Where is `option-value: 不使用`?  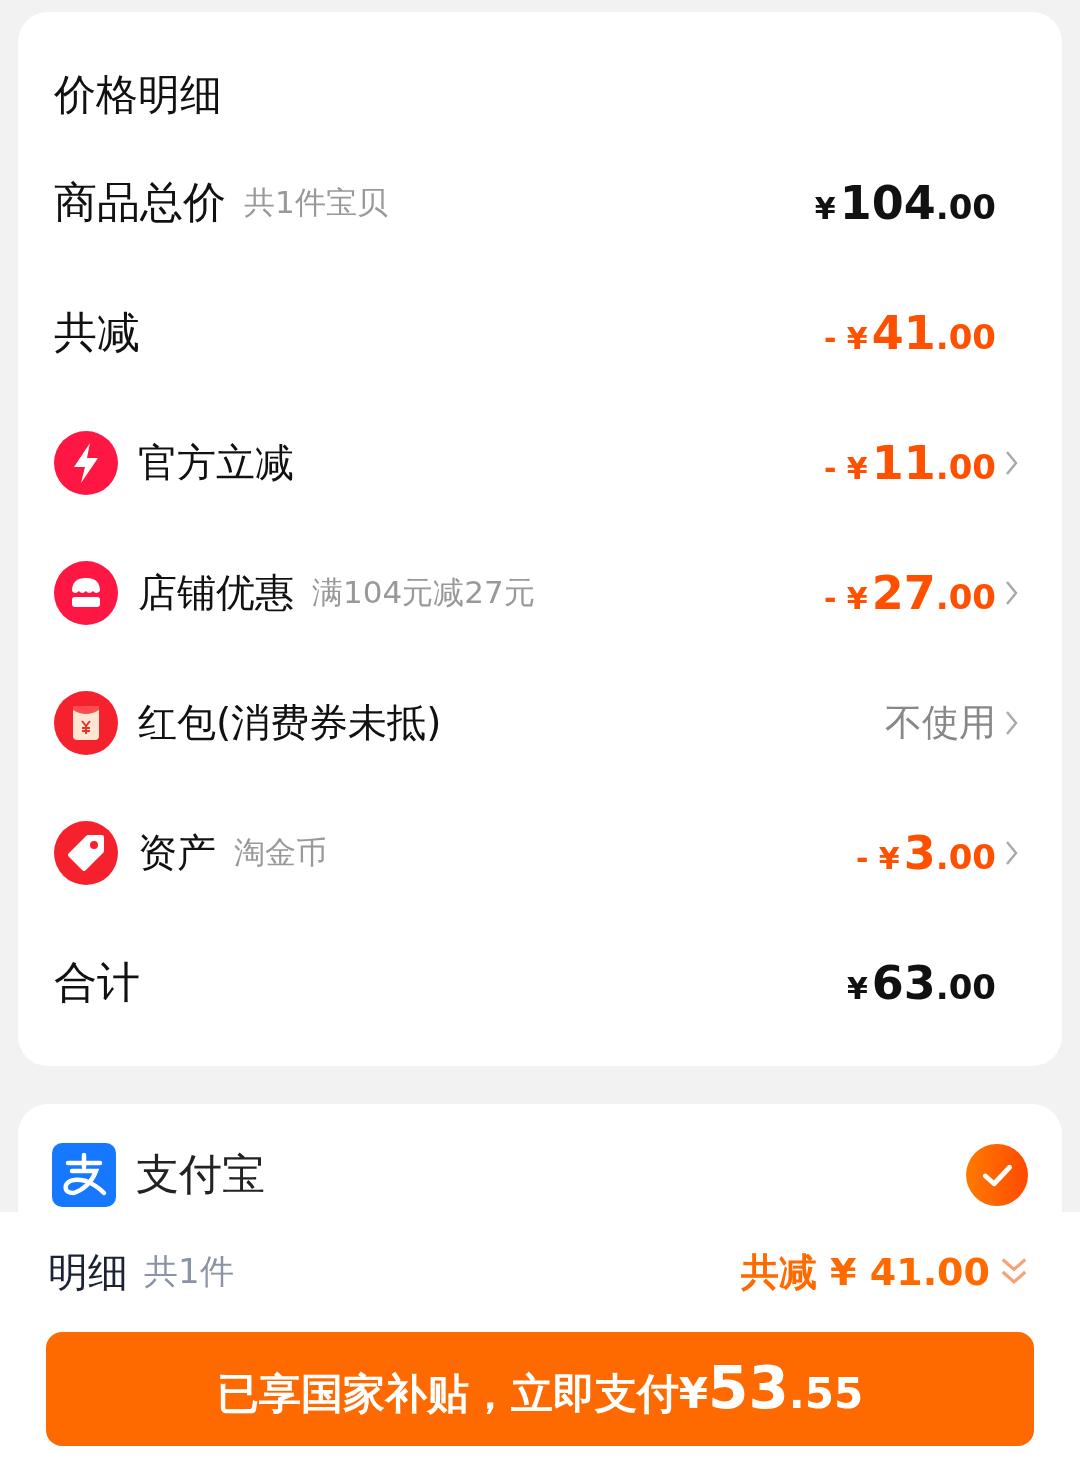
option-value: 不使用 is located at coordinates (940, 723).